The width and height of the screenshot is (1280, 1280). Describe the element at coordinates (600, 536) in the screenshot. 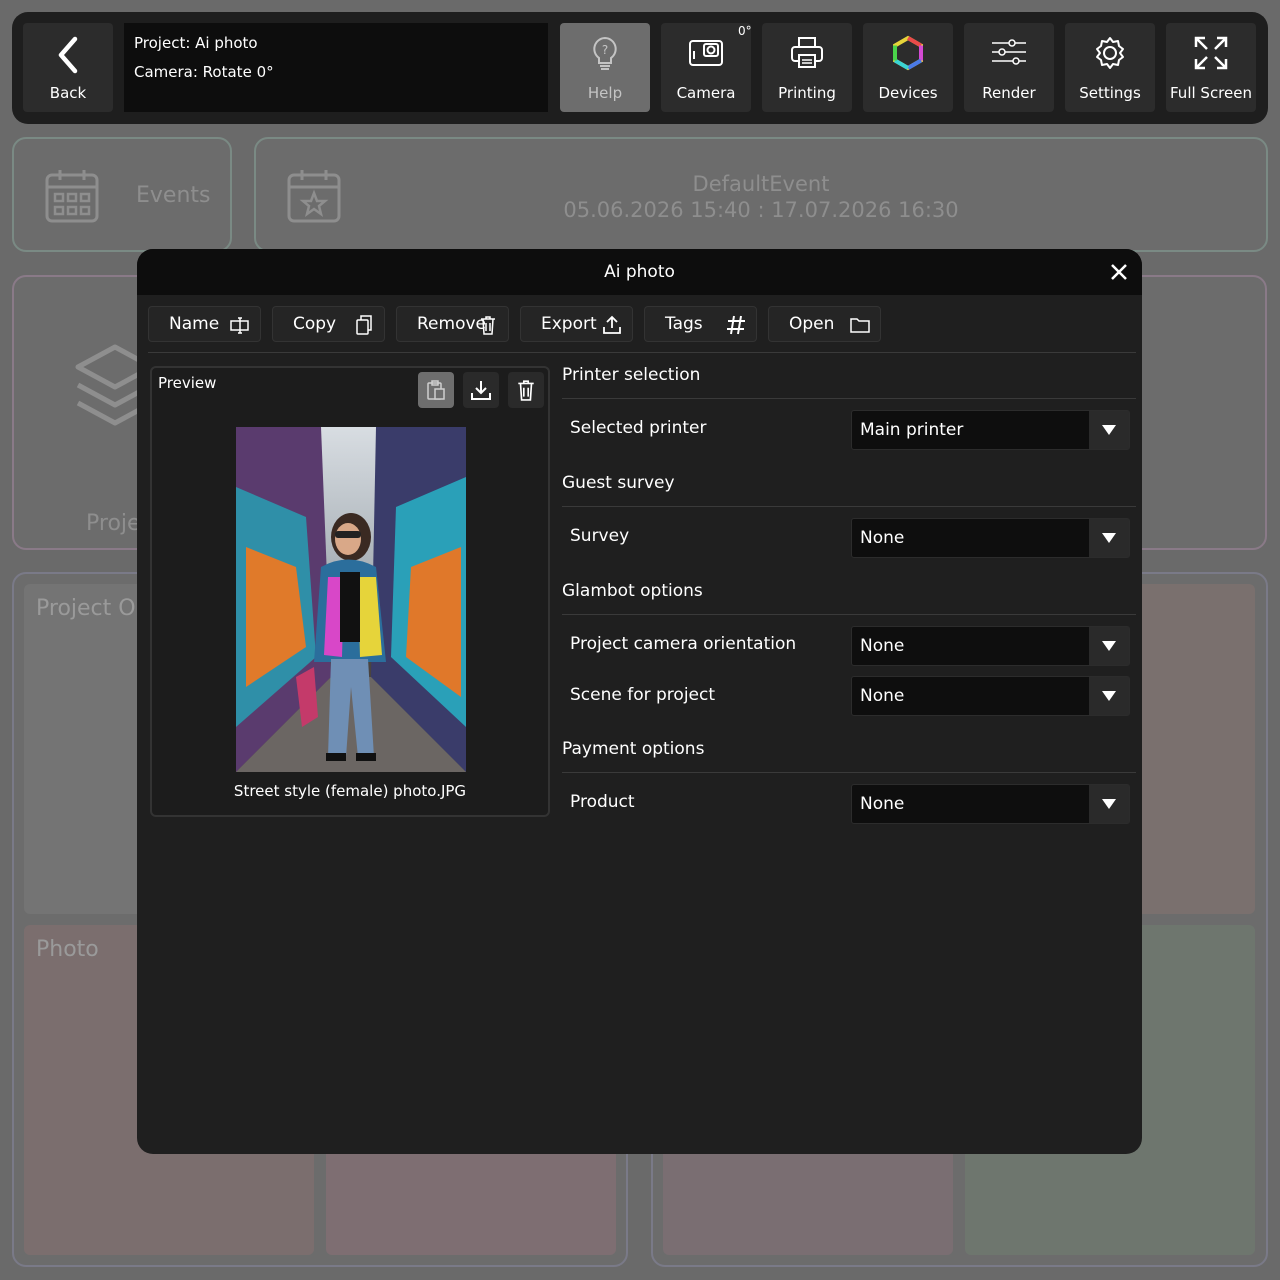

I see `survey-label: Survey` at that location.